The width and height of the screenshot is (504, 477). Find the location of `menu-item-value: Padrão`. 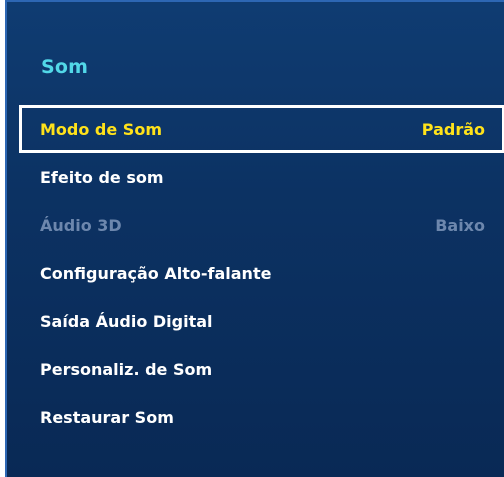

menu-item-value: Padrão is located at coordinates (453, 129).